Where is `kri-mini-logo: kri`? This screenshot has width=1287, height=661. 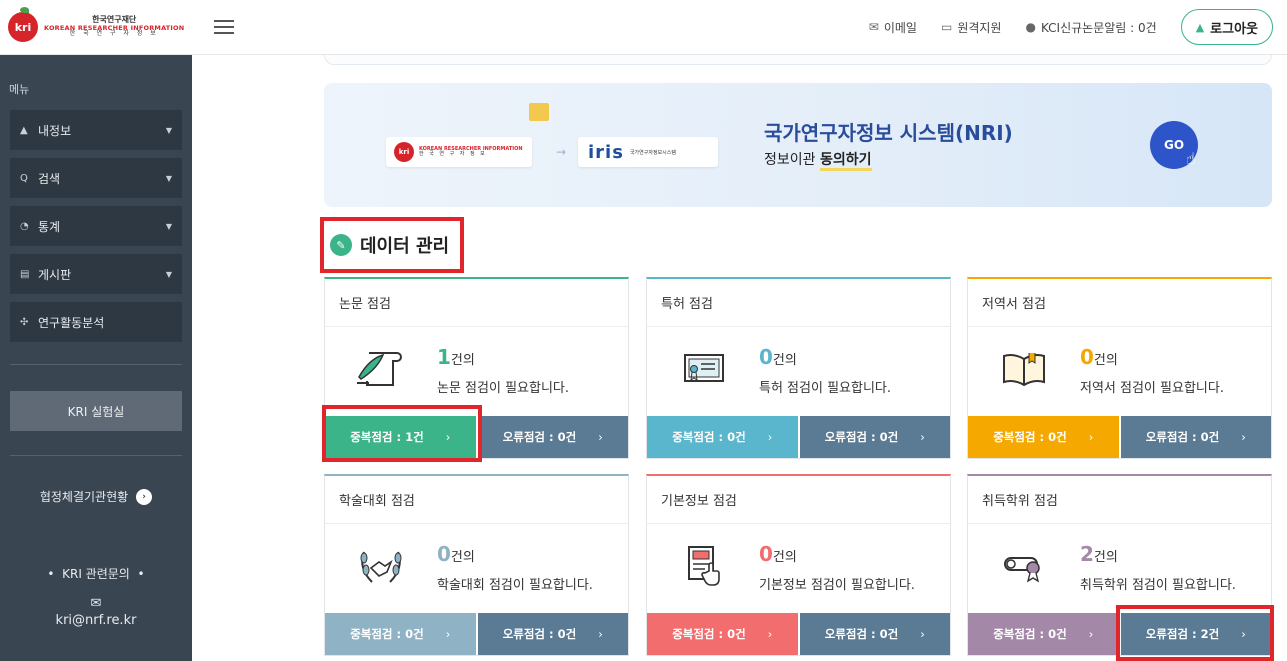
kri-mini-logo: kri is located at coordinates (404, 152).